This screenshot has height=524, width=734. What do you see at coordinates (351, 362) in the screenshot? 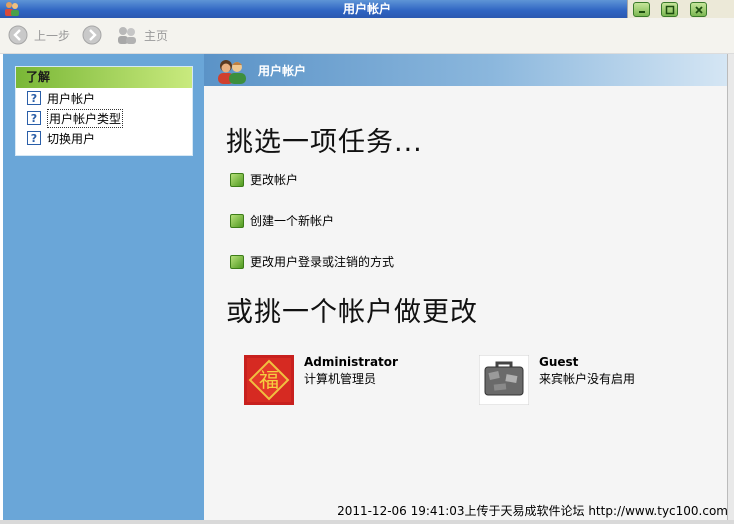
I see `account-name: Administrator` at bounding box center [351, 362].